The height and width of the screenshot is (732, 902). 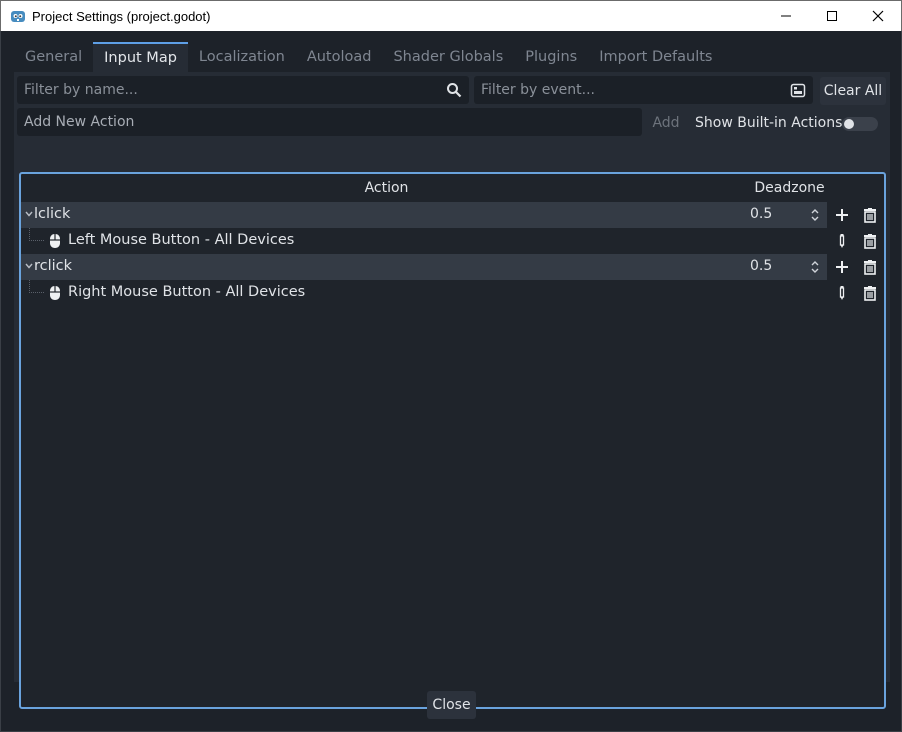 I want to click on close-window-button, so click(x=878, y=16).